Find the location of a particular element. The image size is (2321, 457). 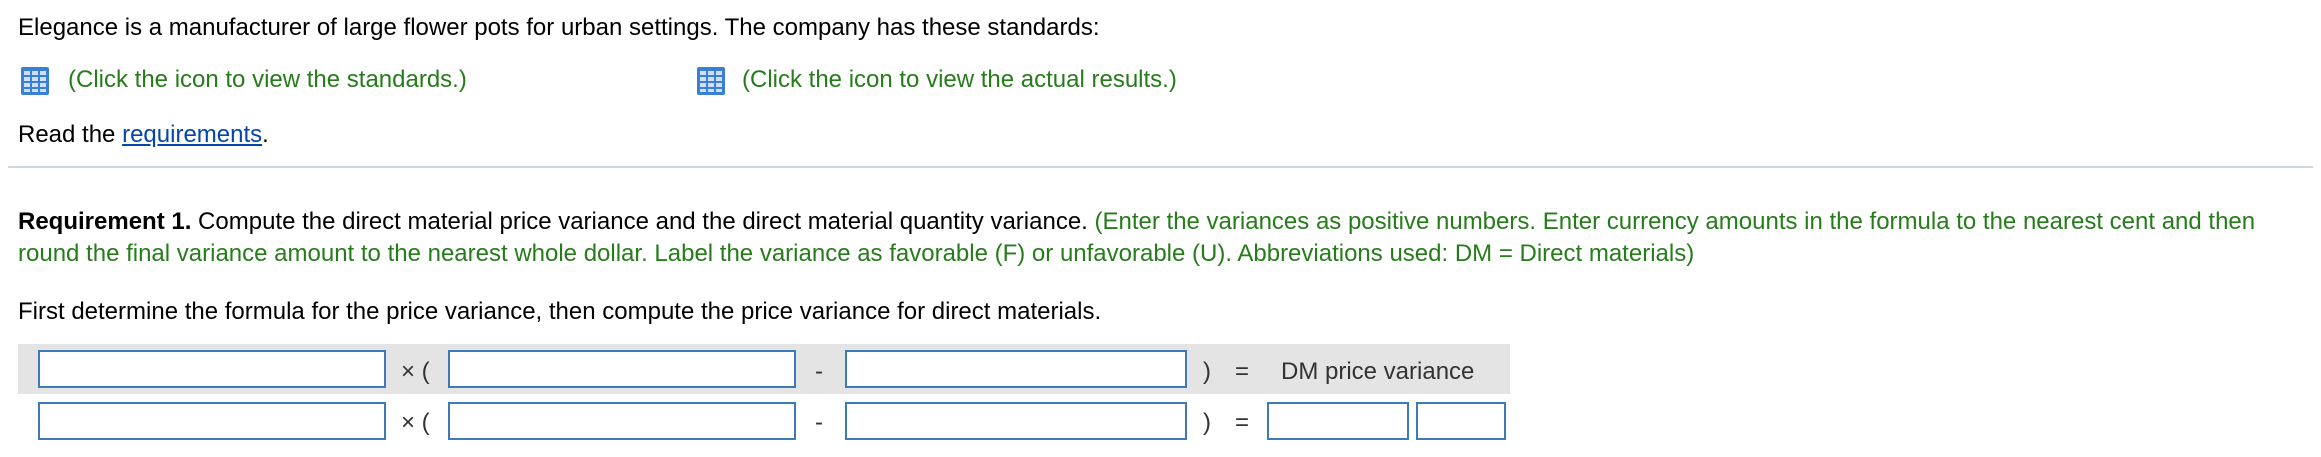

requirements-link: requirements is located at coordinates (192, 134).